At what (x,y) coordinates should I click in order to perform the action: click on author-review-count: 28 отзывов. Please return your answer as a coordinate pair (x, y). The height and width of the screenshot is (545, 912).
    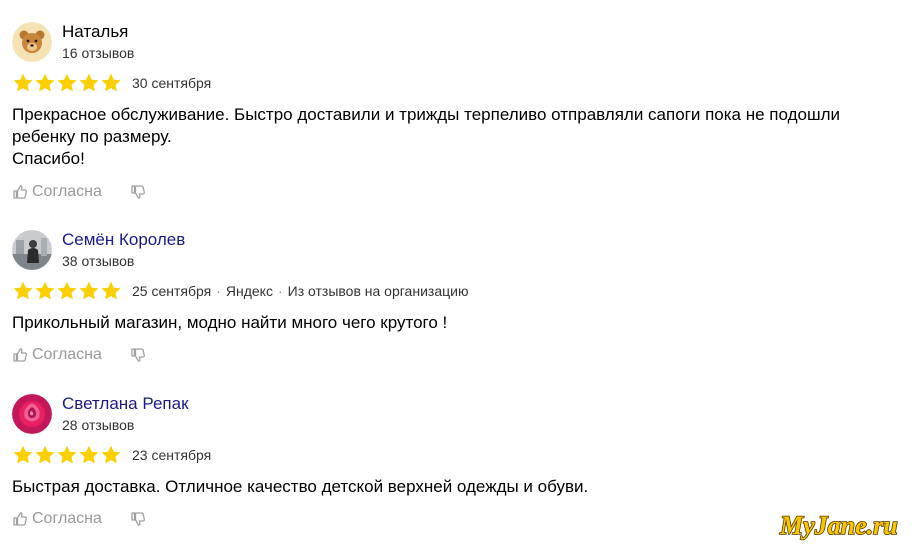
    Looking at the image, I should click on (98, 425).